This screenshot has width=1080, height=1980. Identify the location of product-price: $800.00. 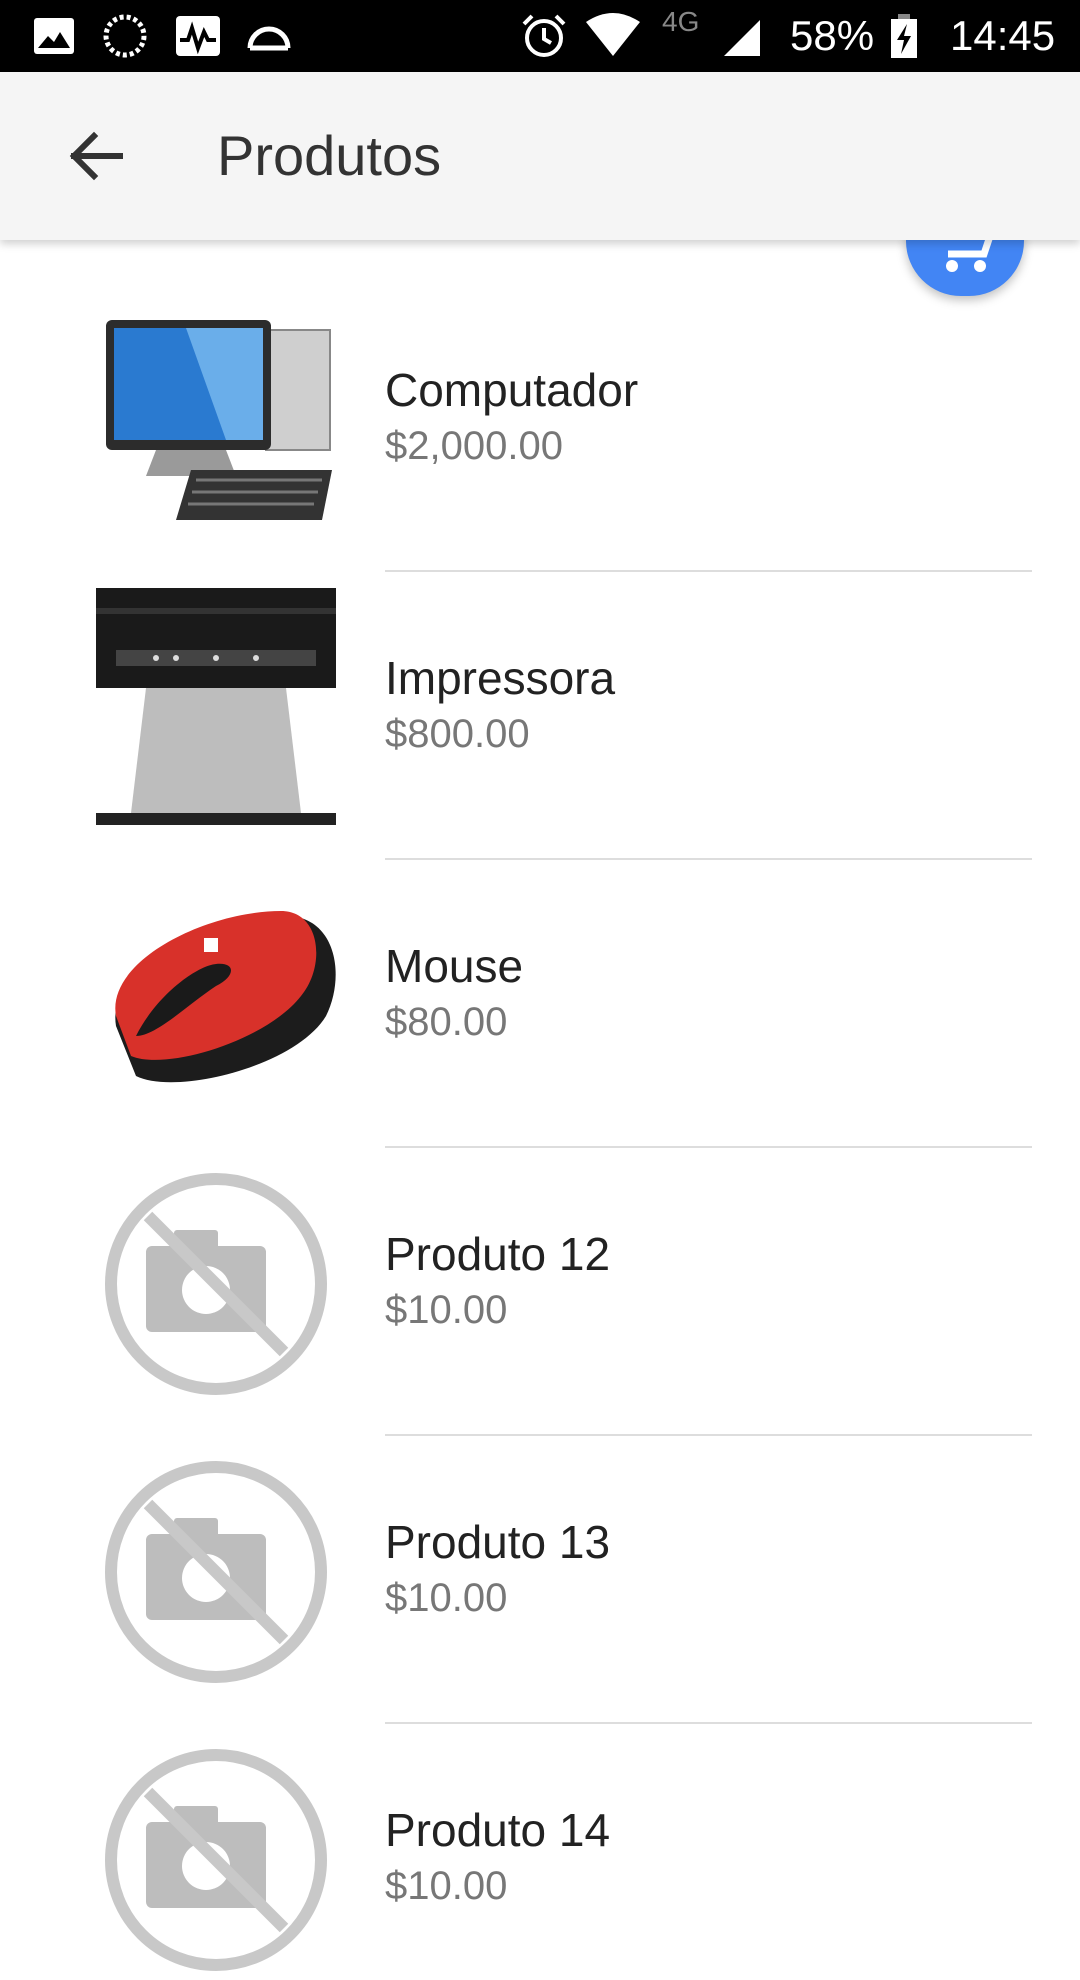
(457, 734).